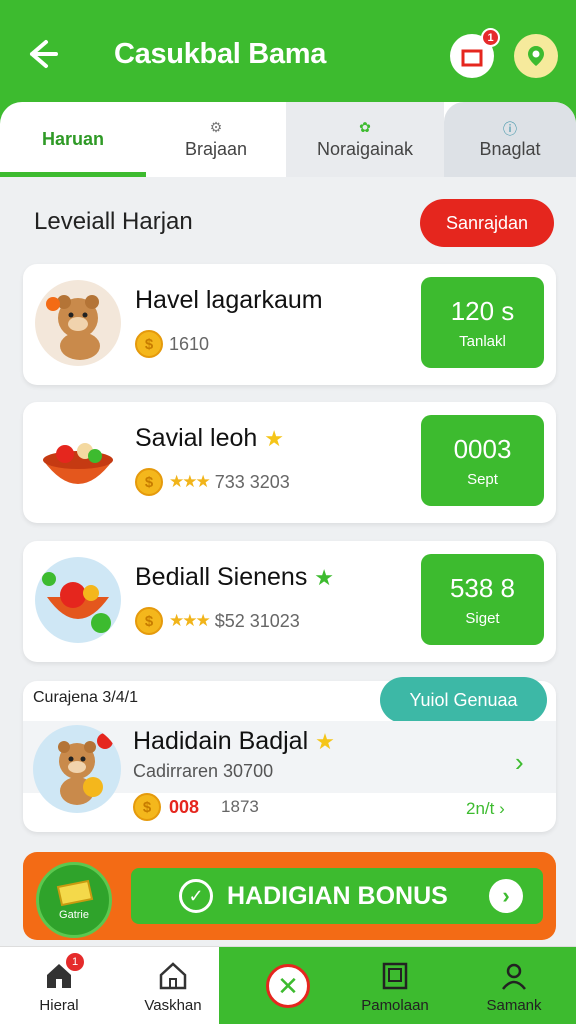 This screenshot has height=1024, width=576. I want to click on nav-vaskhan: Vaskhan, so click(173, 985).